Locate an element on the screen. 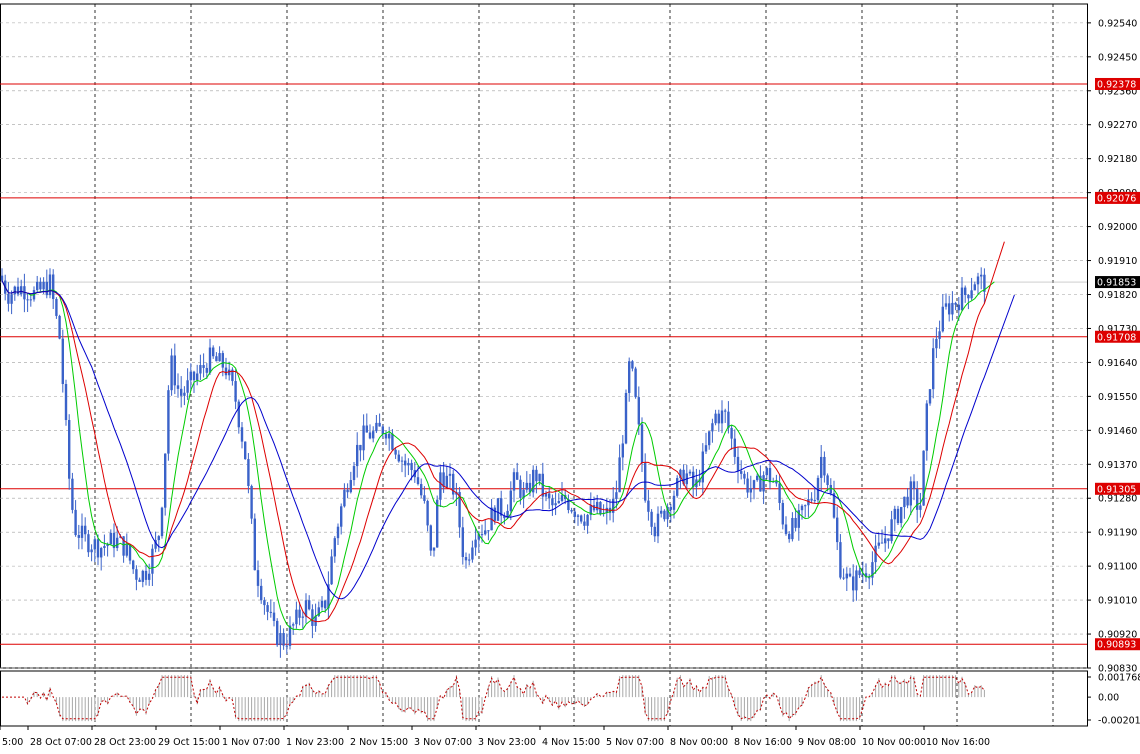 The height and width of the screenshot is (754, 1140). time-tick-label: 10 Nov 00:00 is located at coordinates (894, 742).